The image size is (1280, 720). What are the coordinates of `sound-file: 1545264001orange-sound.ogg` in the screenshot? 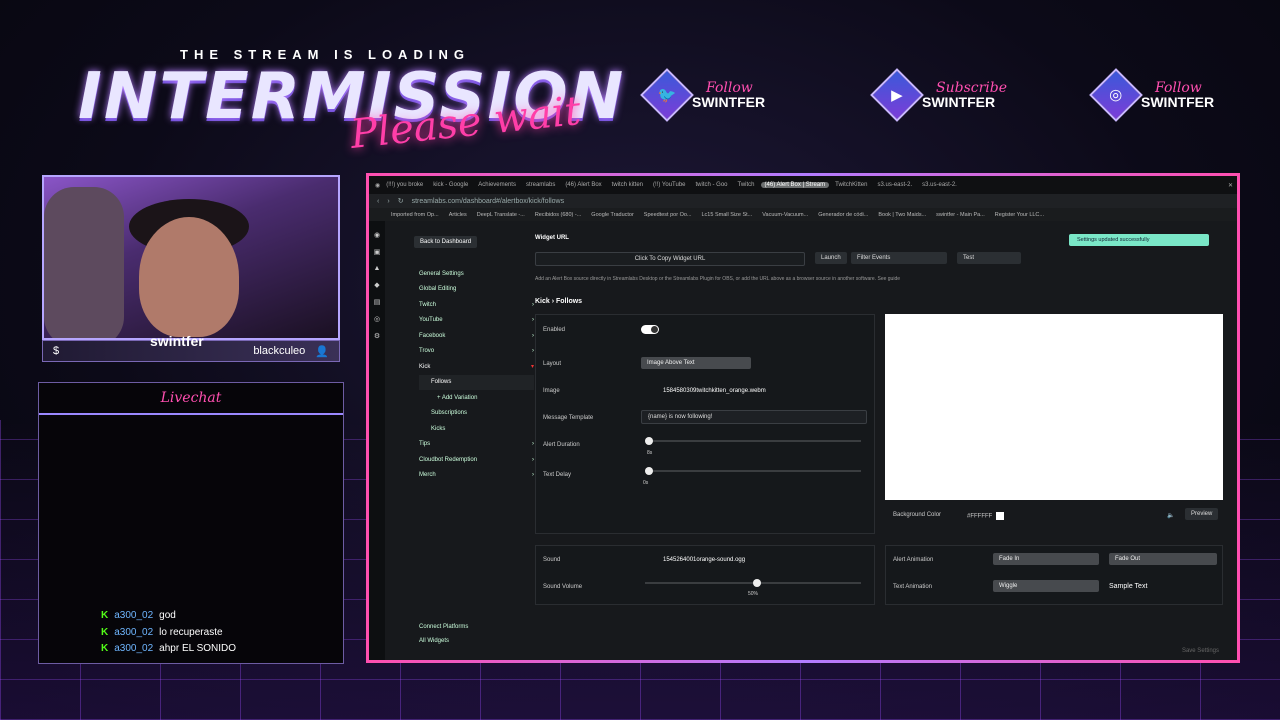 It's located at (704, 560).